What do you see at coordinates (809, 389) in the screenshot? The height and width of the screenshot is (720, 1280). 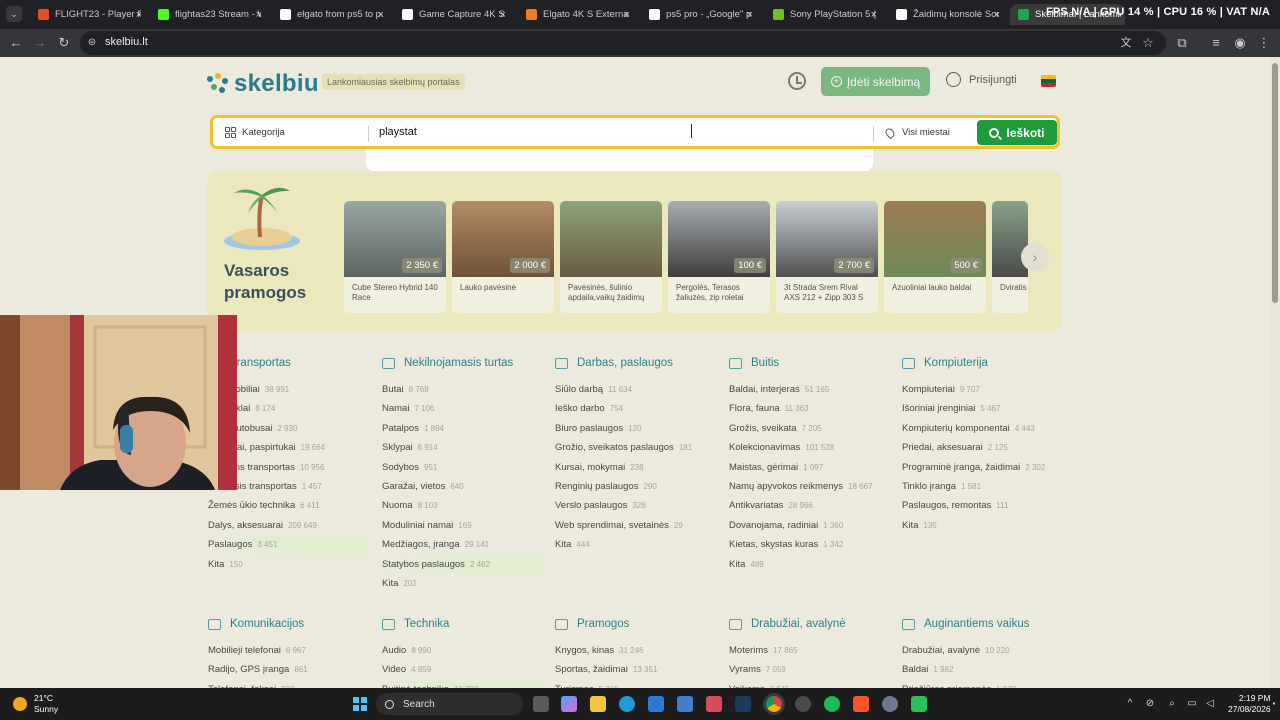 I see `category-item: Baldai, interjeras 51 165` at bounding box center [809, 389].